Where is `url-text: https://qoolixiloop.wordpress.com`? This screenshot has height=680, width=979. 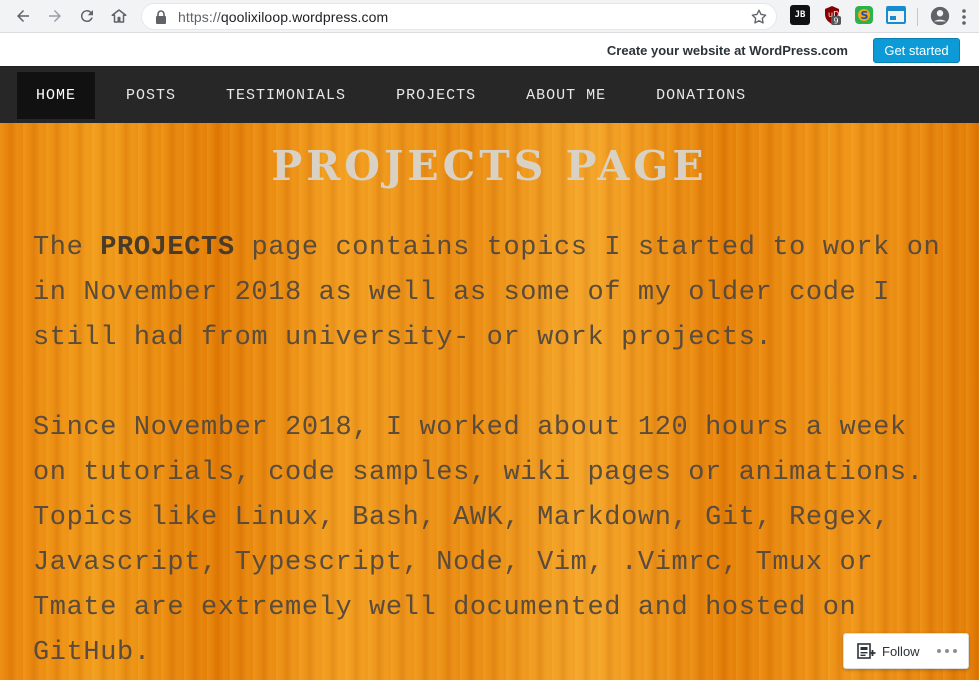 url-text: https://qoolixiloop.wordpress.com is located at coordinates (283, 17).